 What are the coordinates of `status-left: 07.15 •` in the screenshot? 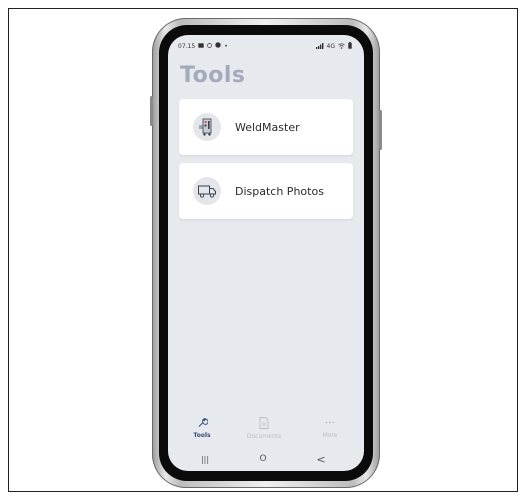 It's located at (203, 46).